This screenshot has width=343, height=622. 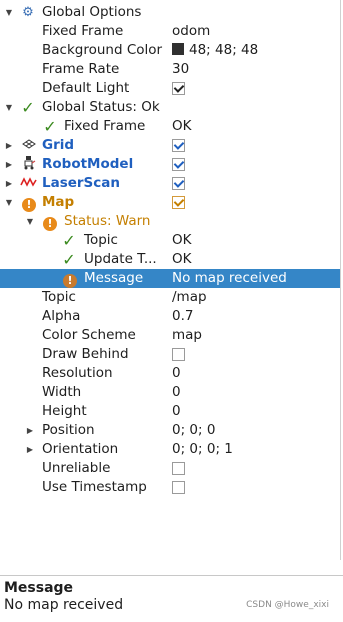 I want to click on use-timestamp-checkbox, so click(x=178, y=487).